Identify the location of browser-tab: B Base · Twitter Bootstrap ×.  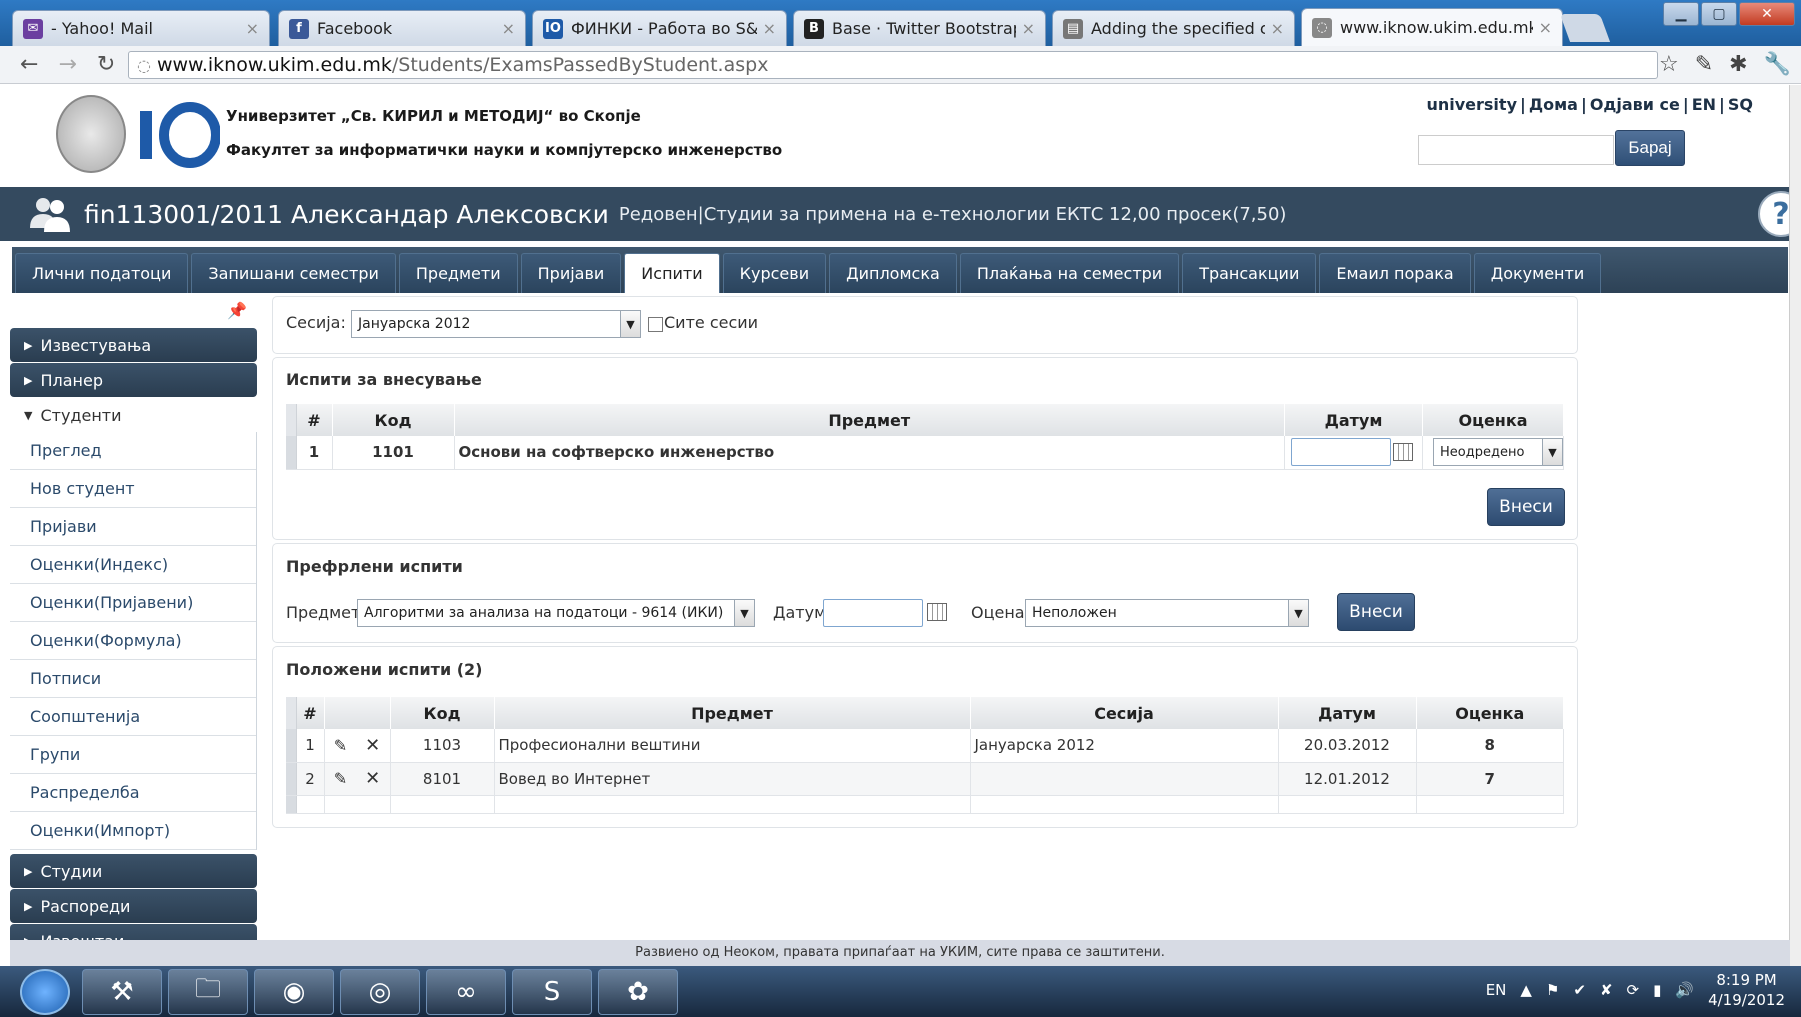
(919, 28).